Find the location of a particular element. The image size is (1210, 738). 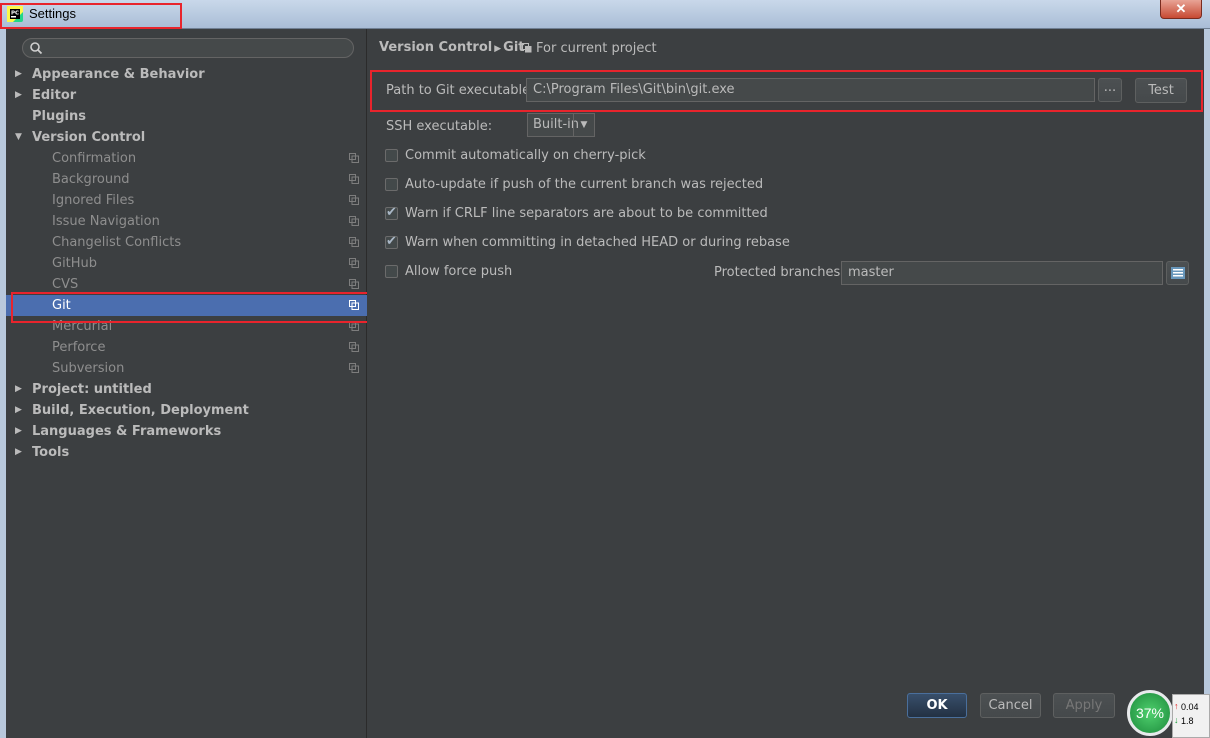

window-title: Settings is located at coordinates (52, 13).